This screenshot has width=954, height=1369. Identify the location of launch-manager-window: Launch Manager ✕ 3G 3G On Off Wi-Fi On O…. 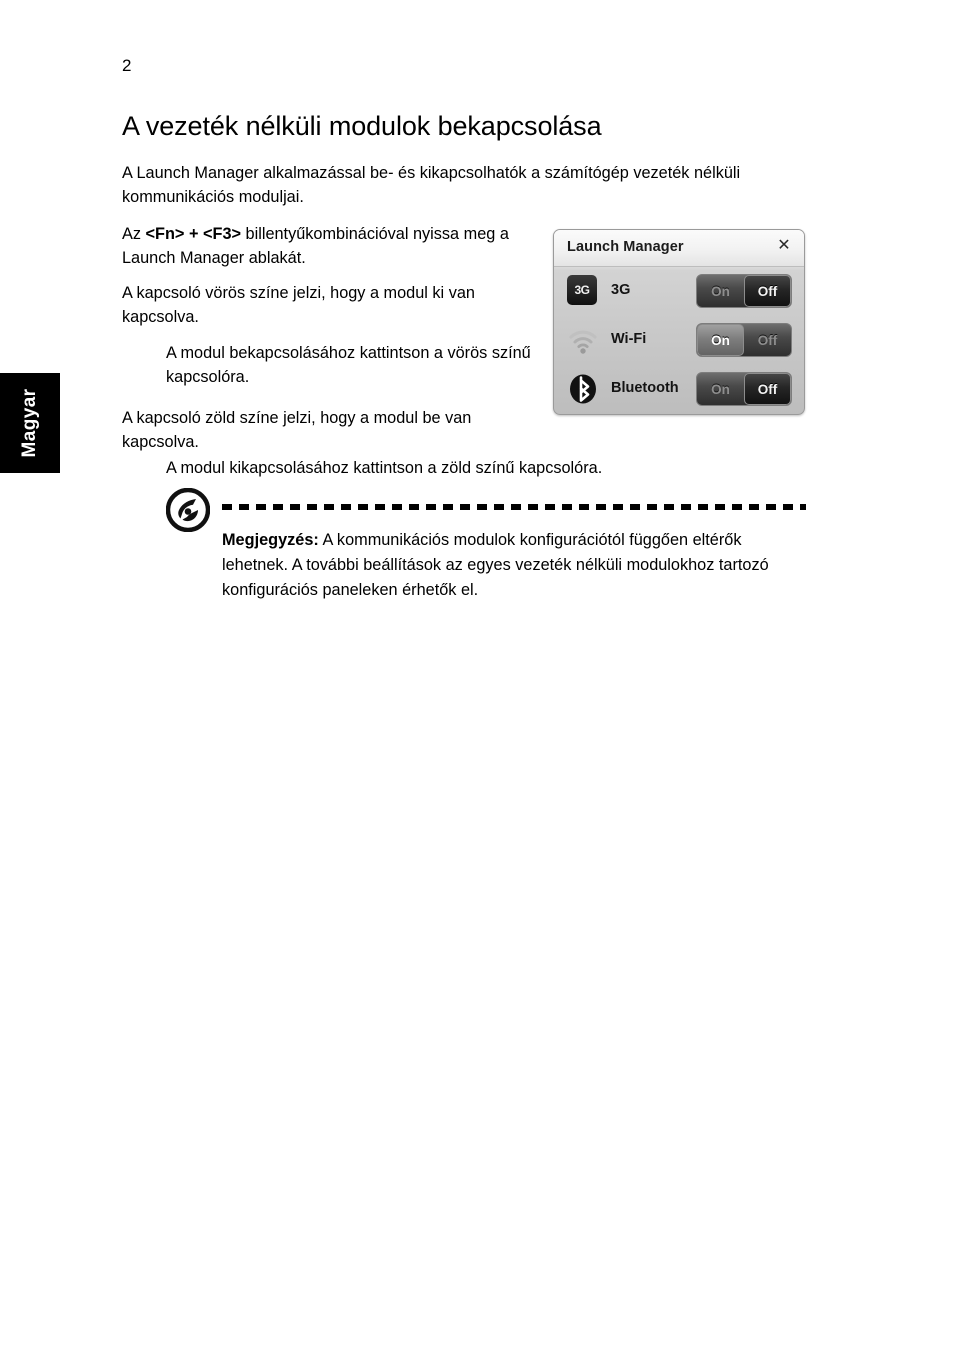
(679, 322).